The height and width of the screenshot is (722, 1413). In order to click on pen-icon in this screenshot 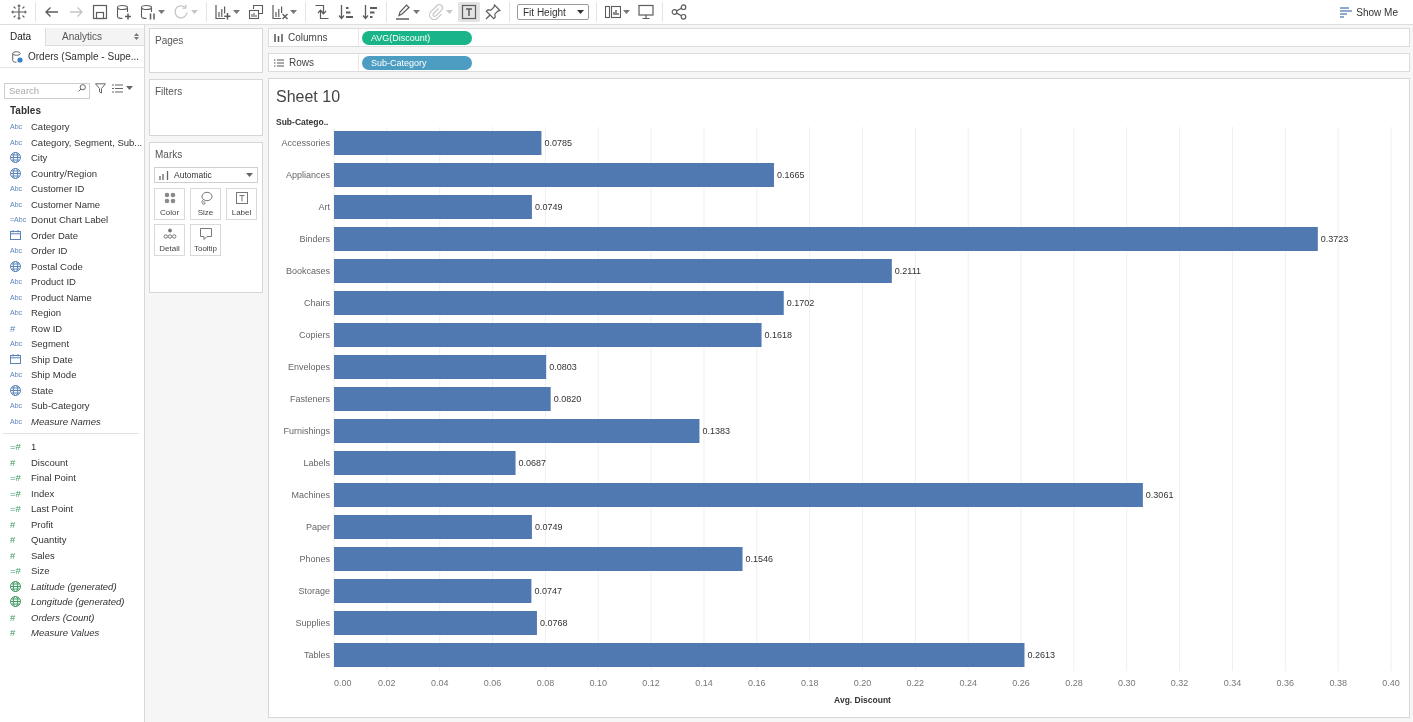, I will do `click(403, 12)`.